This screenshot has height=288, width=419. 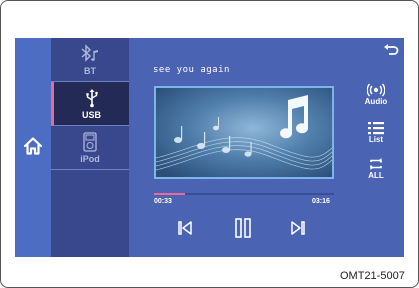 What do you see at coordinates (376, 128) in the screenshot?
I see `list-icon` at bounding box center [376, 128].